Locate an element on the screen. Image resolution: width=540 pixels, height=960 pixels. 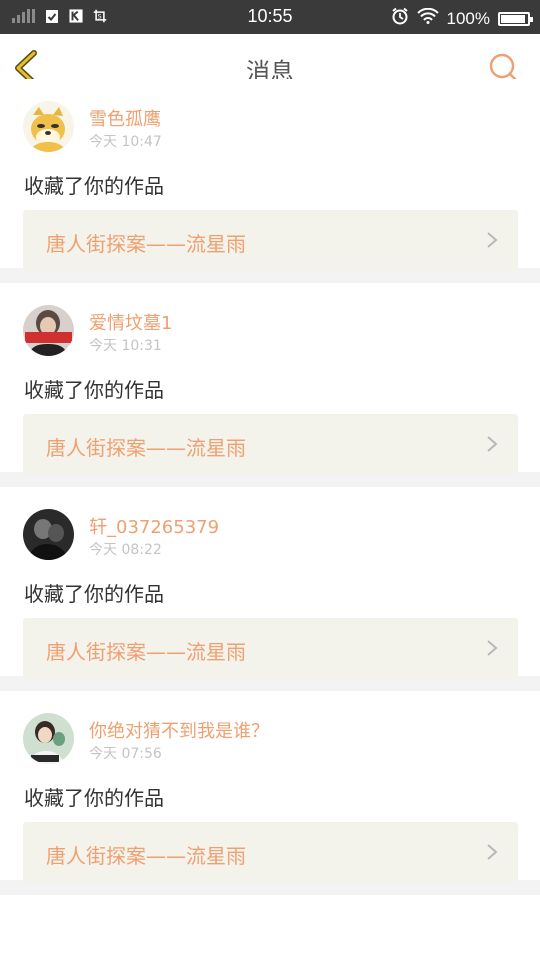
battery-percent: 100% is located at coordinates (468, 18).